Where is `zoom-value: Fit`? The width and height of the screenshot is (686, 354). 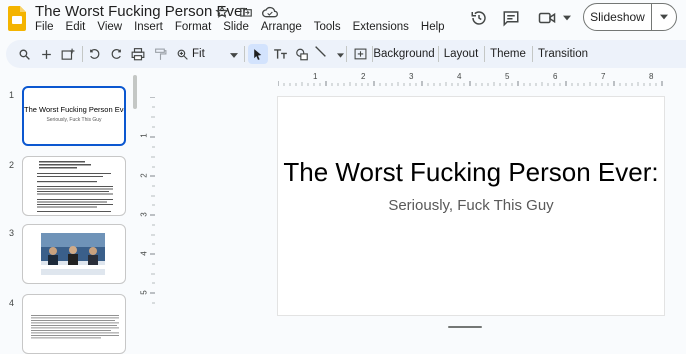 zoom-value: Fit is located at coordinates (198, 54).